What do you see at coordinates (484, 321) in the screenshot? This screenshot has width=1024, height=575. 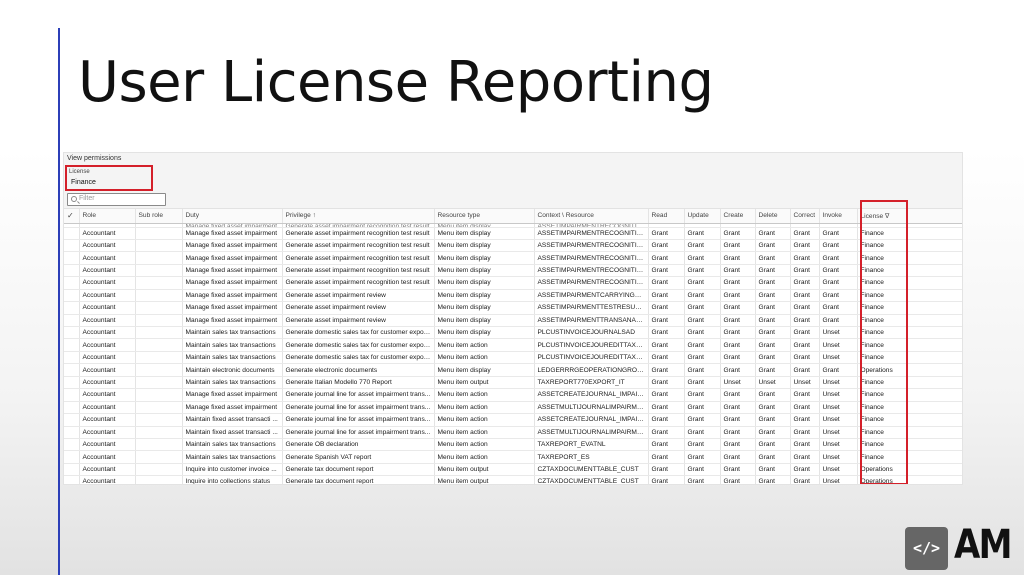 I see `resource-type-cell: Menu item display` at bounding box center [484, 321].